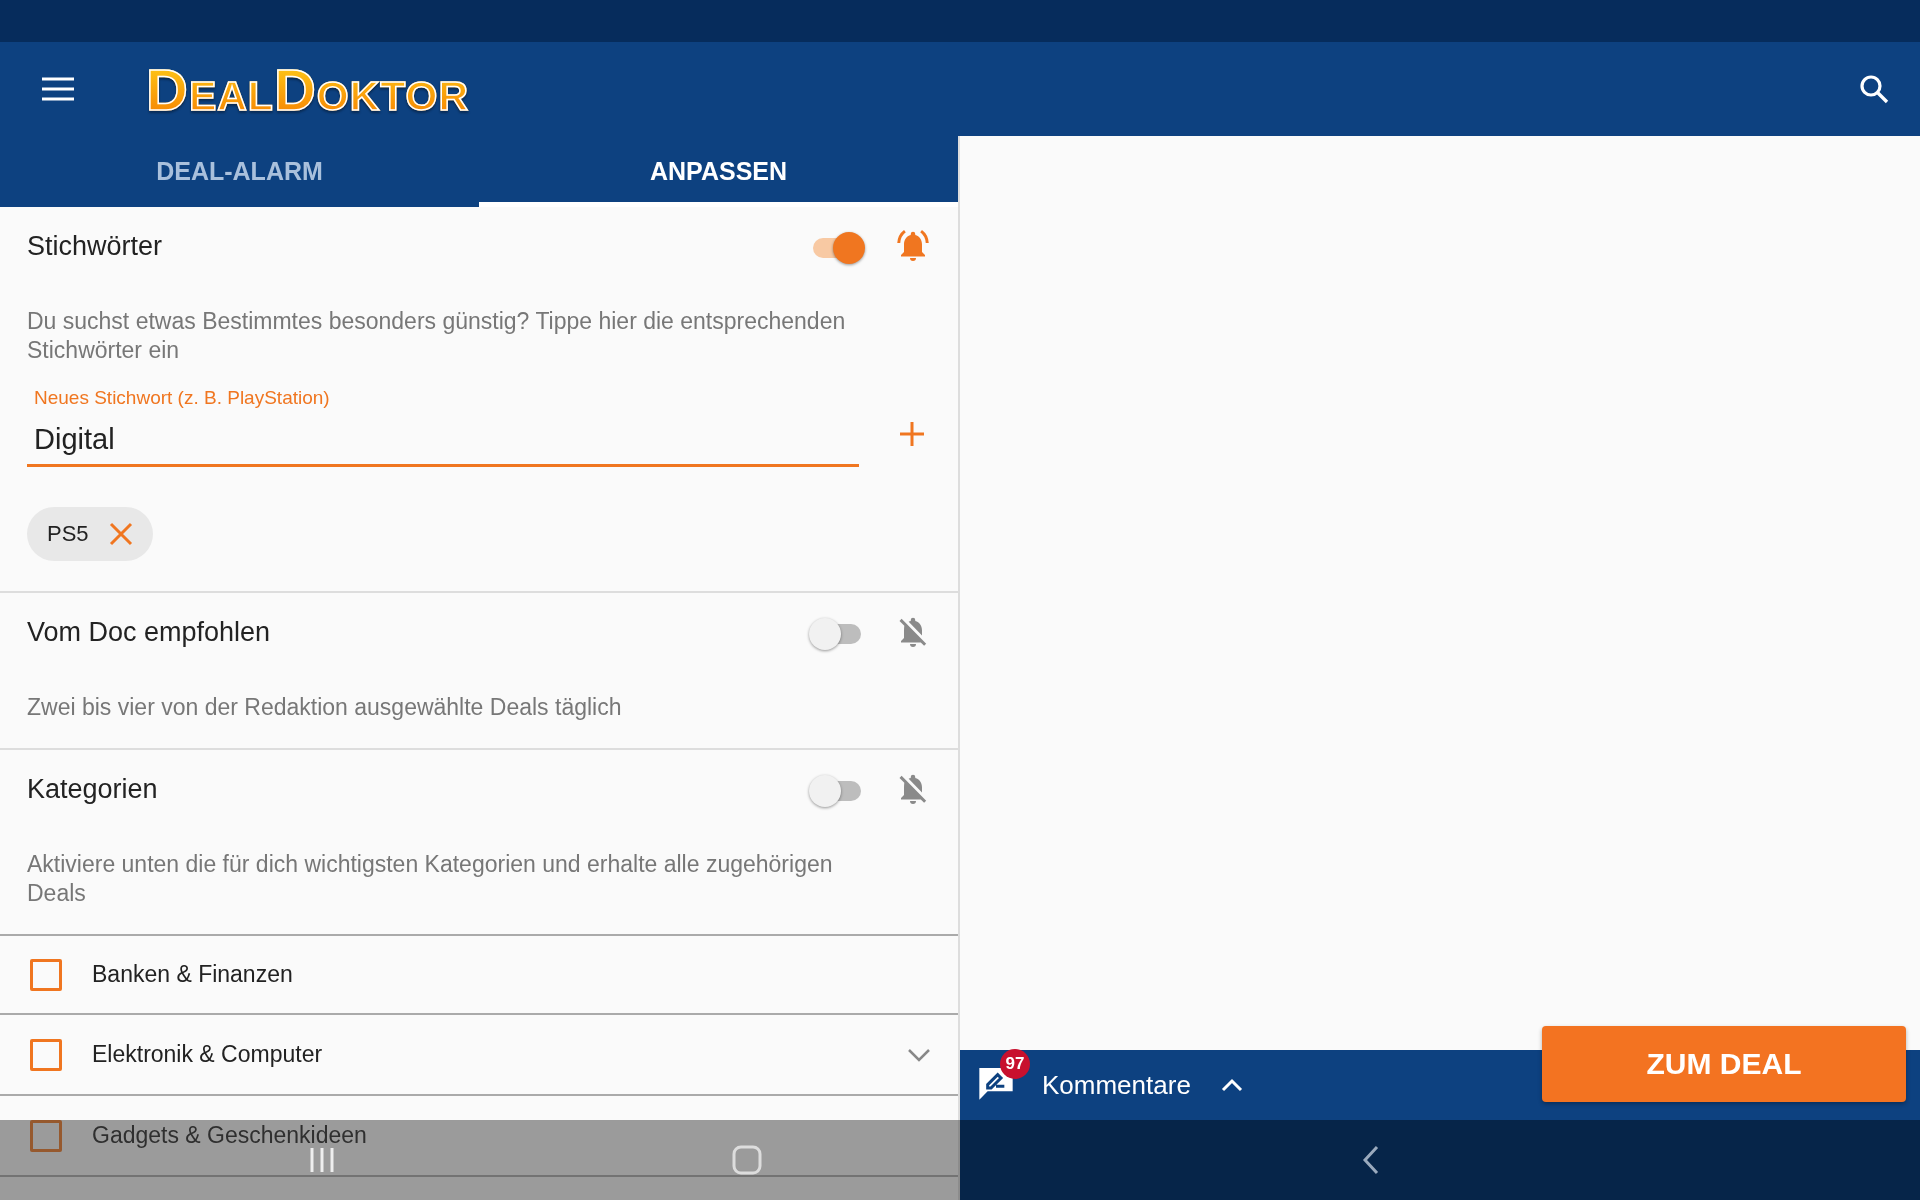  What do you see at coordinates (90, 534) in the screenshot?
I see `keyword-chip: PS5` at bounding box center [90, 534].